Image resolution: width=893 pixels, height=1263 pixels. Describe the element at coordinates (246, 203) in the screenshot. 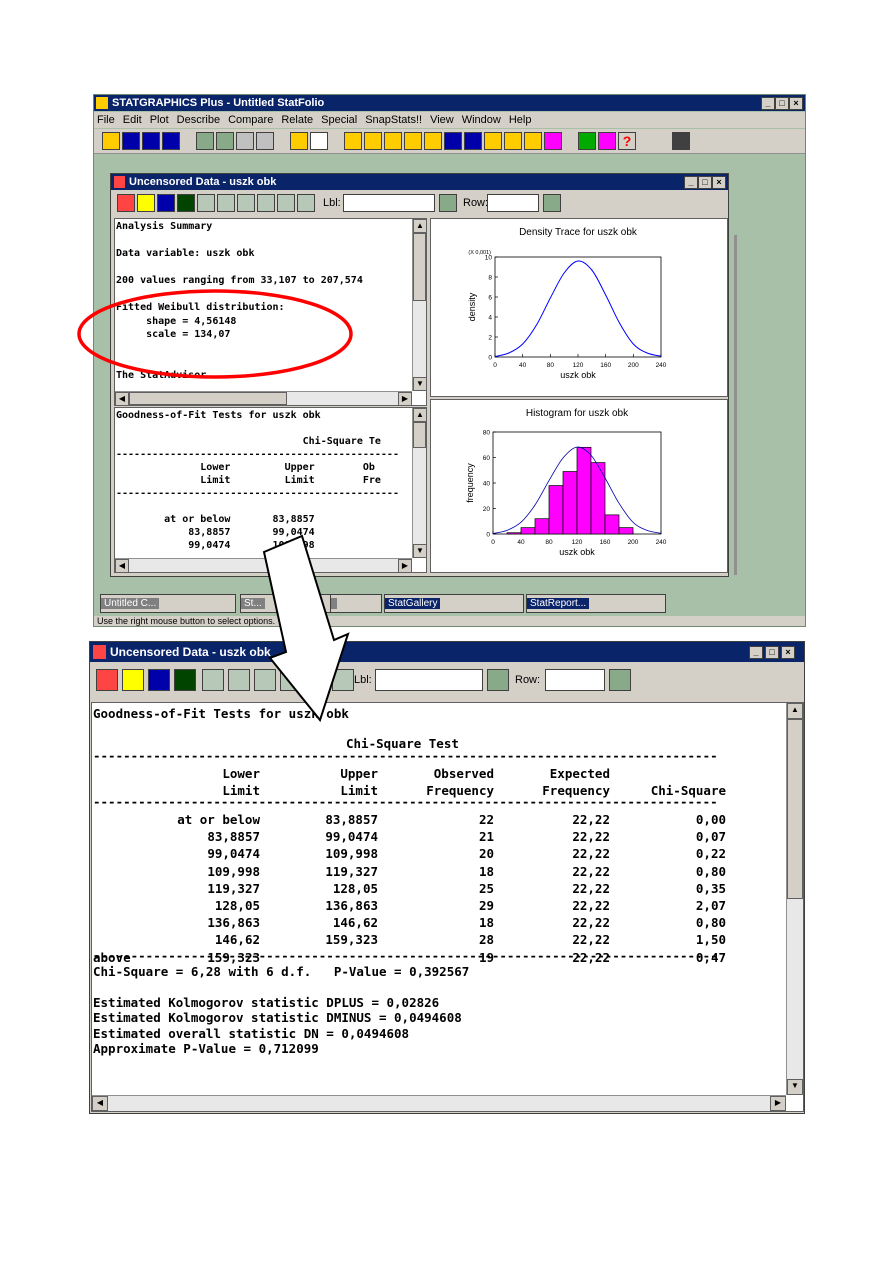

I see `brush-icon` at that location.